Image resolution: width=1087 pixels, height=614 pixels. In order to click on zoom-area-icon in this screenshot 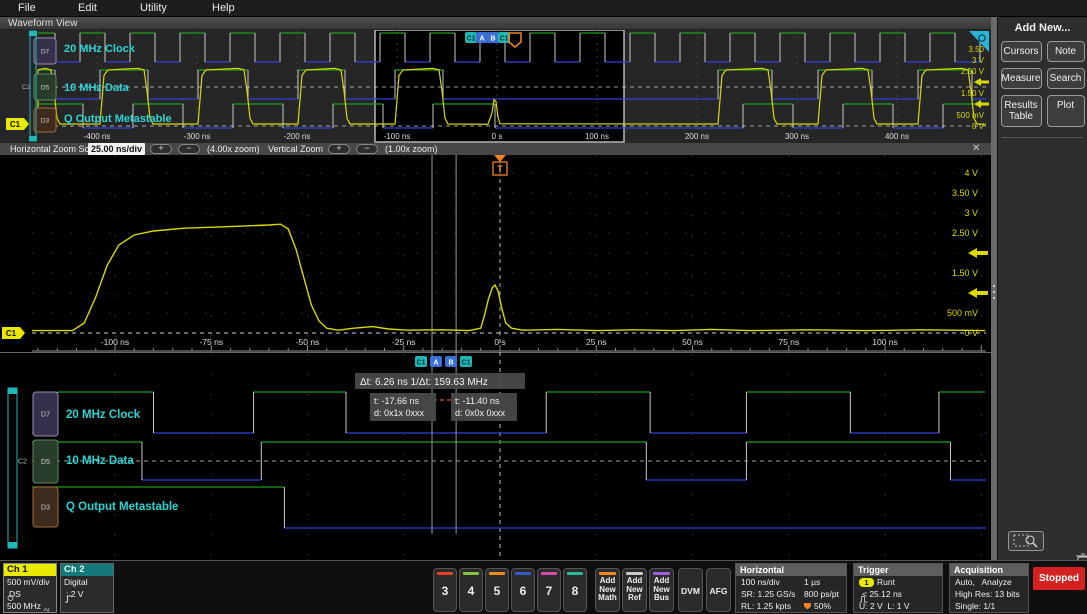, I will do `click(1025, 541)`.